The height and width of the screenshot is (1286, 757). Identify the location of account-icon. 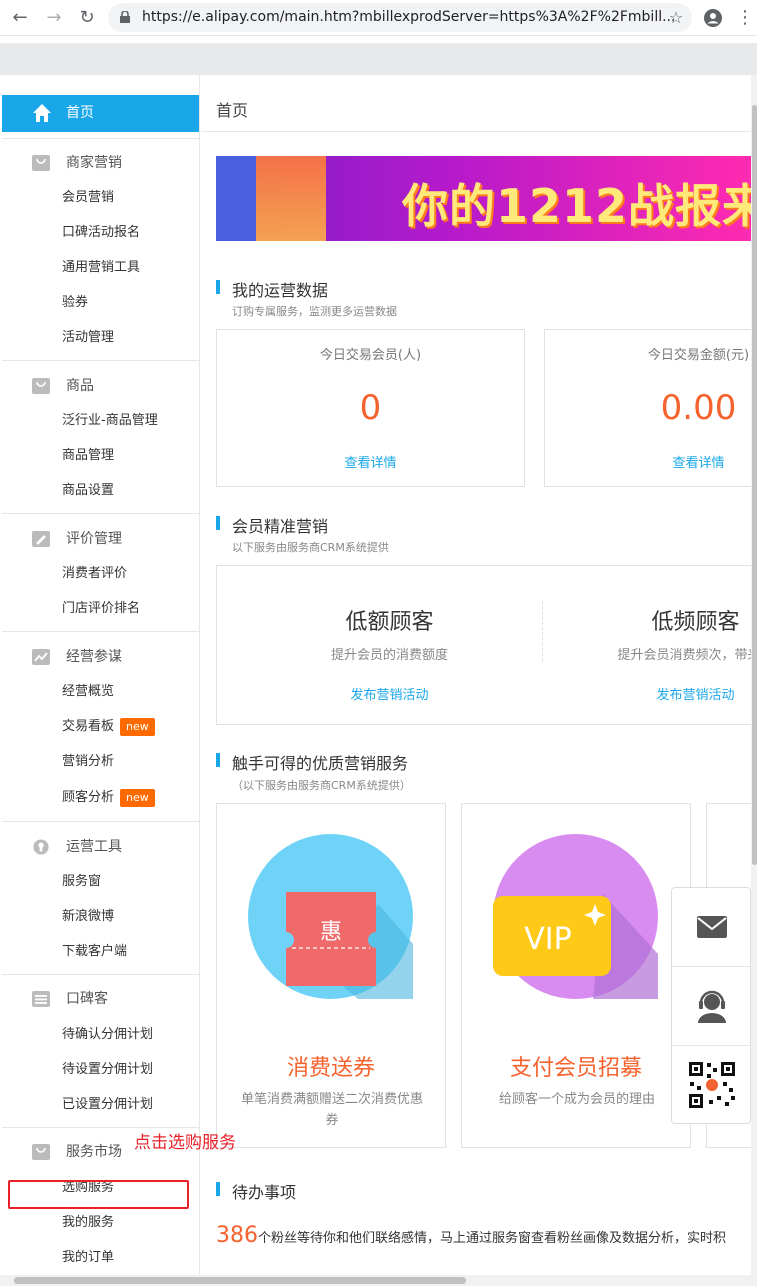
(713, 18).